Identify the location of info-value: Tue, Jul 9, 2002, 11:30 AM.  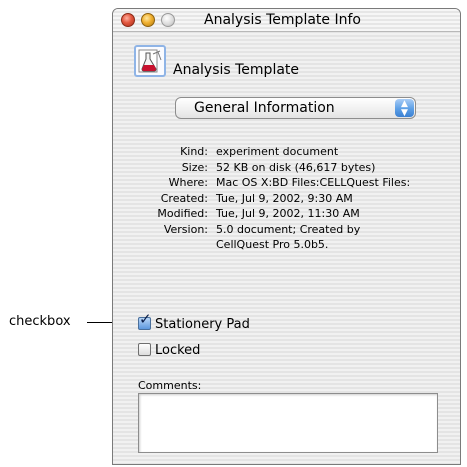
(288, 213).